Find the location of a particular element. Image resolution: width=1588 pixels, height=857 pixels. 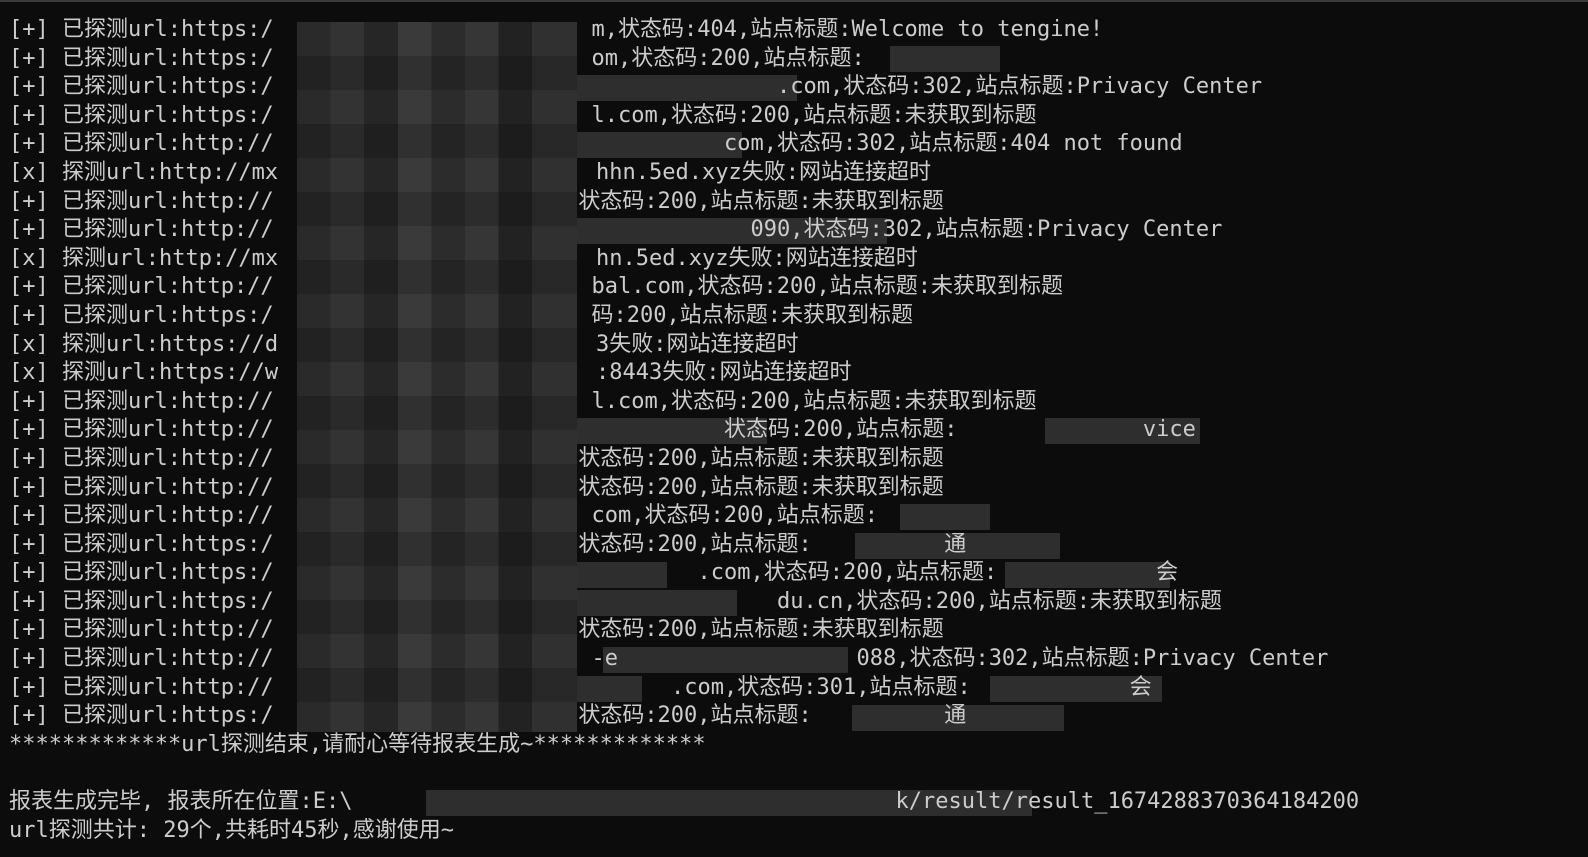

output-line: [x] 探测url:http://mx hn.5ed.xyz失败:网站连接超时 is located at coordinates (463, 258).